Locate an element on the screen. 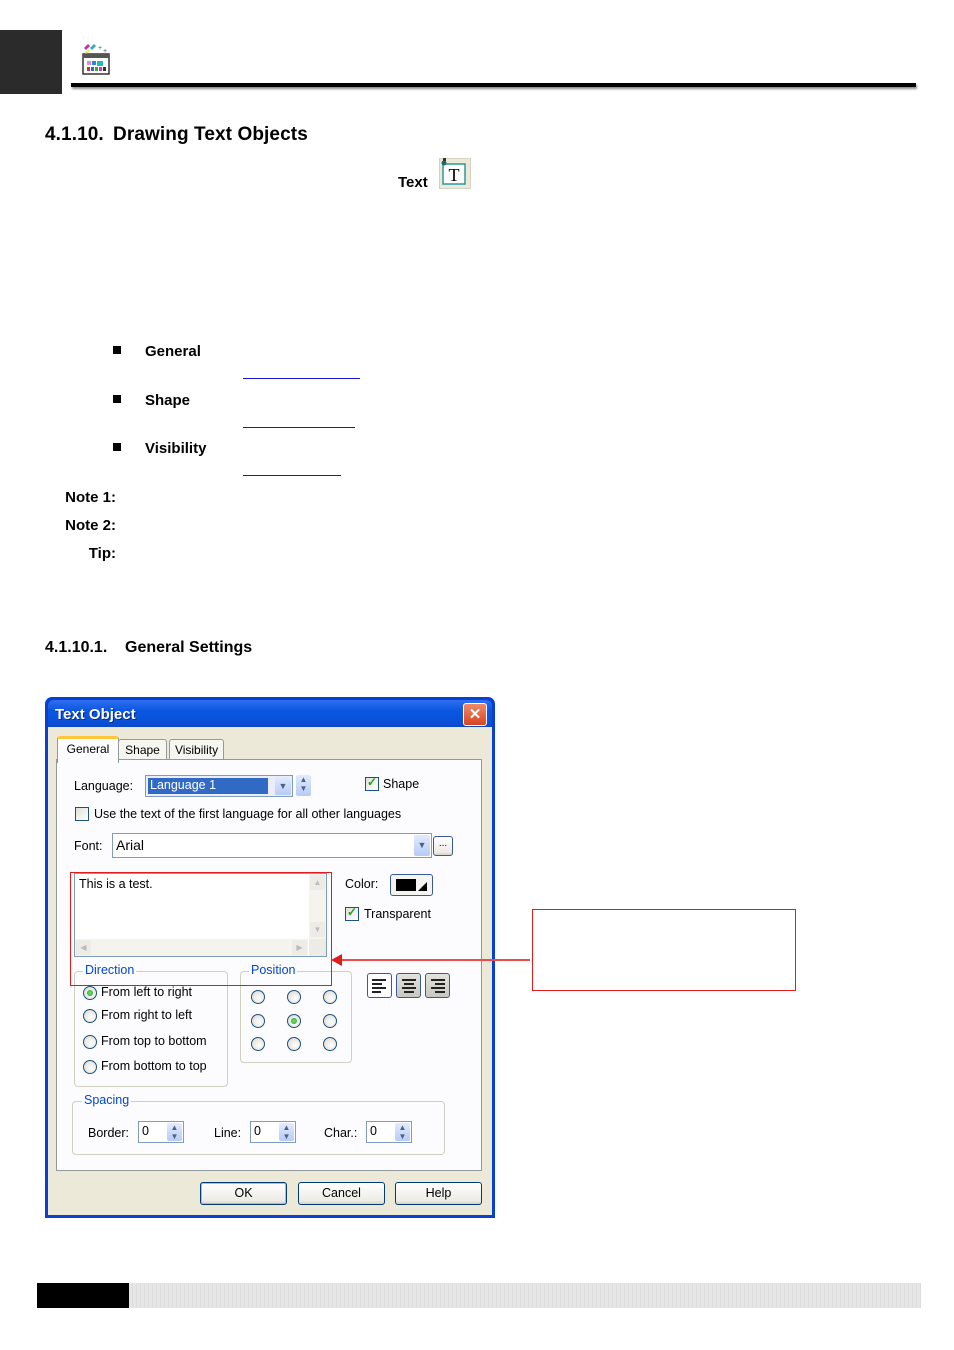 Image resolution: width=954 pixels, height=1350 pixels. svg-text: T is located at coordinates (454, 175).